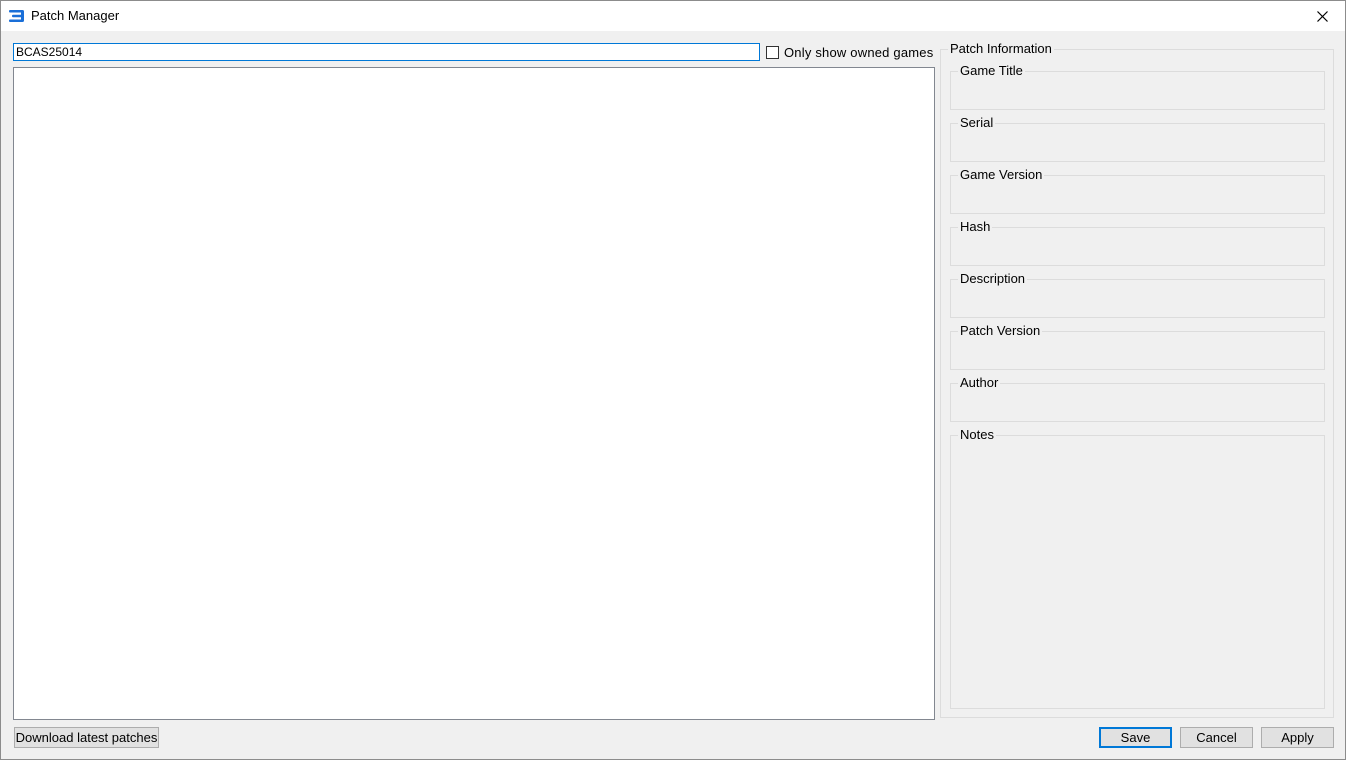 The image size is (1346, 760). What do you see at coordinates (1137, 572) in the screenshot?
I see `notes-field` at bounding box center [1137, 572].